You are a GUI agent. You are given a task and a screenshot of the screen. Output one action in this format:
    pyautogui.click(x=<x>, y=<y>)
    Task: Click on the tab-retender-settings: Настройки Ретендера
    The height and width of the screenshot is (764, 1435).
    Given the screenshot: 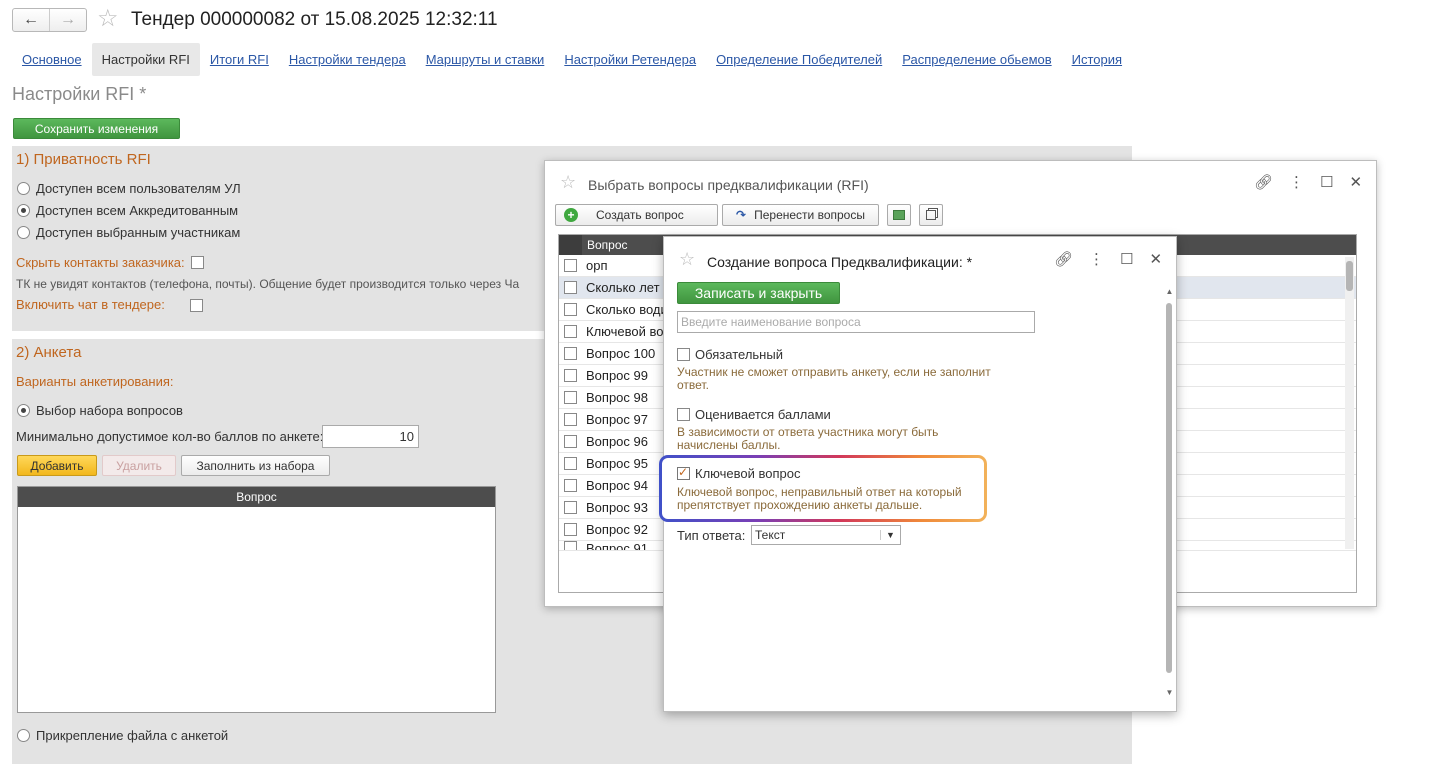 What is the action you would take?
    pyautogui.click(x=630, y=59)
    